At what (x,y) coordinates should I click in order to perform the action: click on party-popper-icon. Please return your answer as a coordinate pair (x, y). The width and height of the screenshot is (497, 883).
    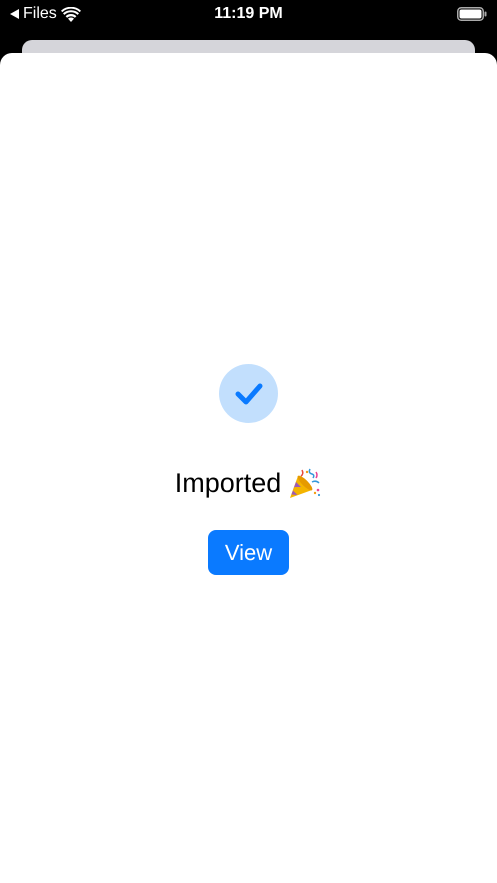
    Looking at the image, I should click on (305, 483).